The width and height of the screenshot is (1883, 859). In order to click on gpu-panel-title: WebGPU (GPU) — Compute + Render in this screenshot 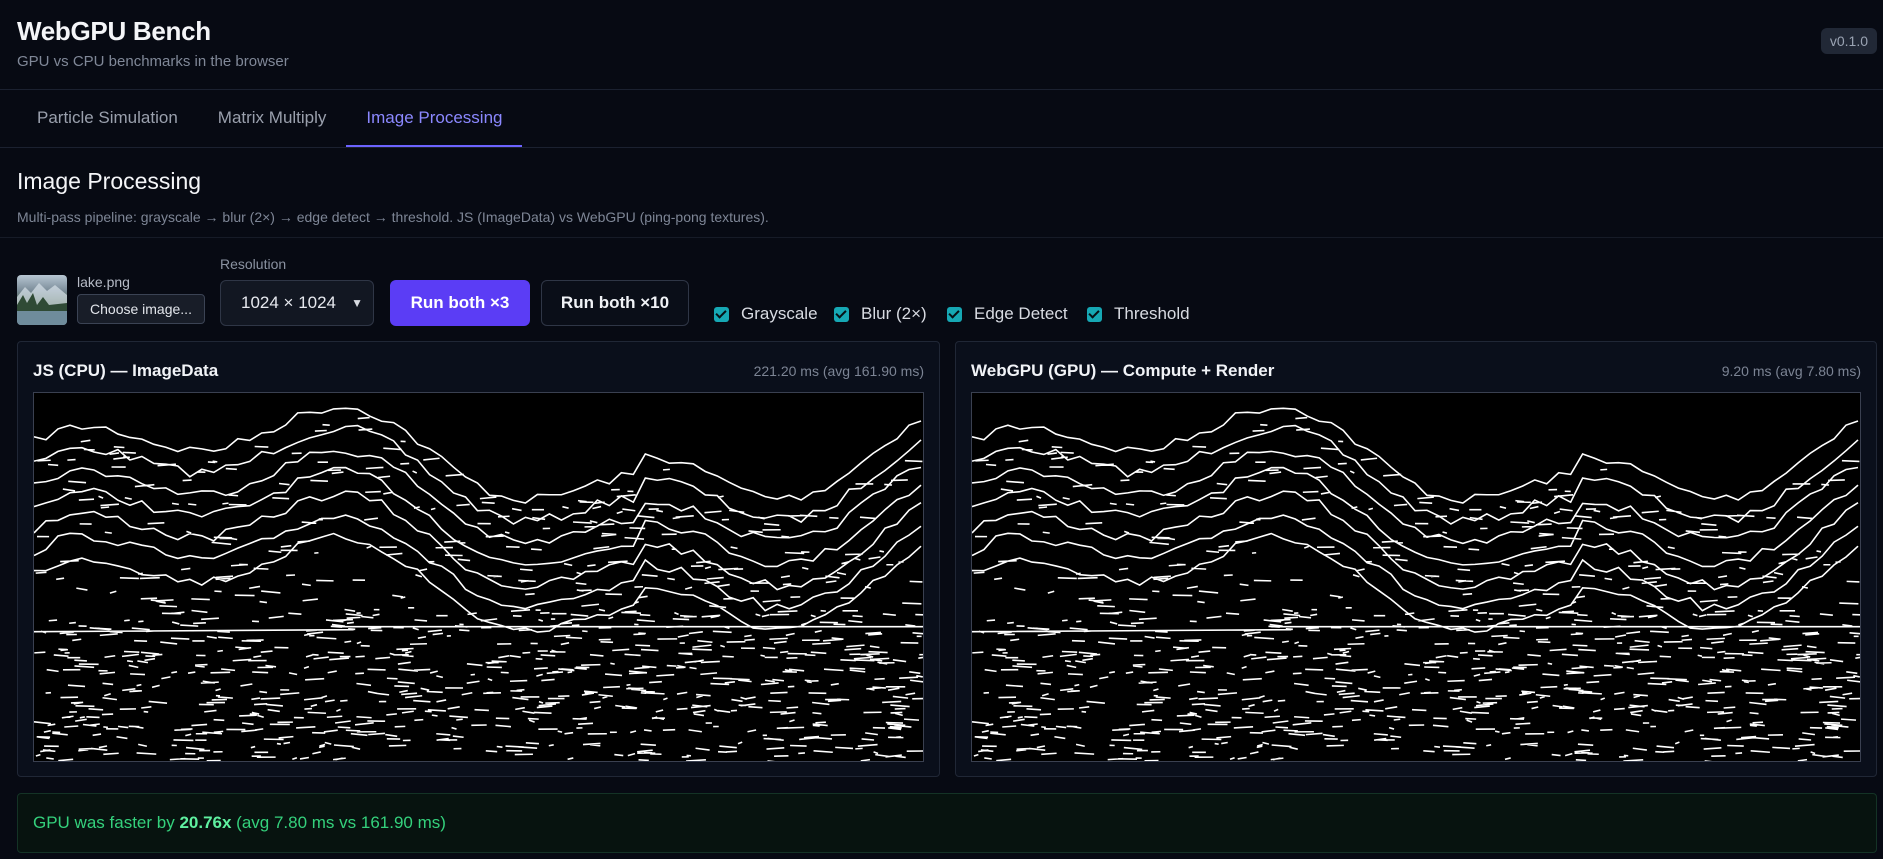, I will do `click(1123, 370)`.